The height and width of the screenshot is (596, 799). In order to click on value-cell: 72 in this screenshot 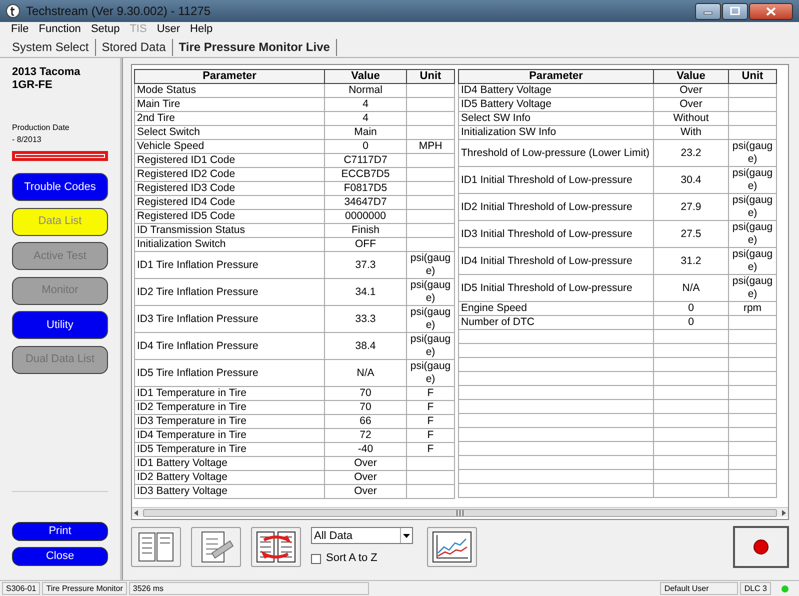, I will do `click(365, 435)`.